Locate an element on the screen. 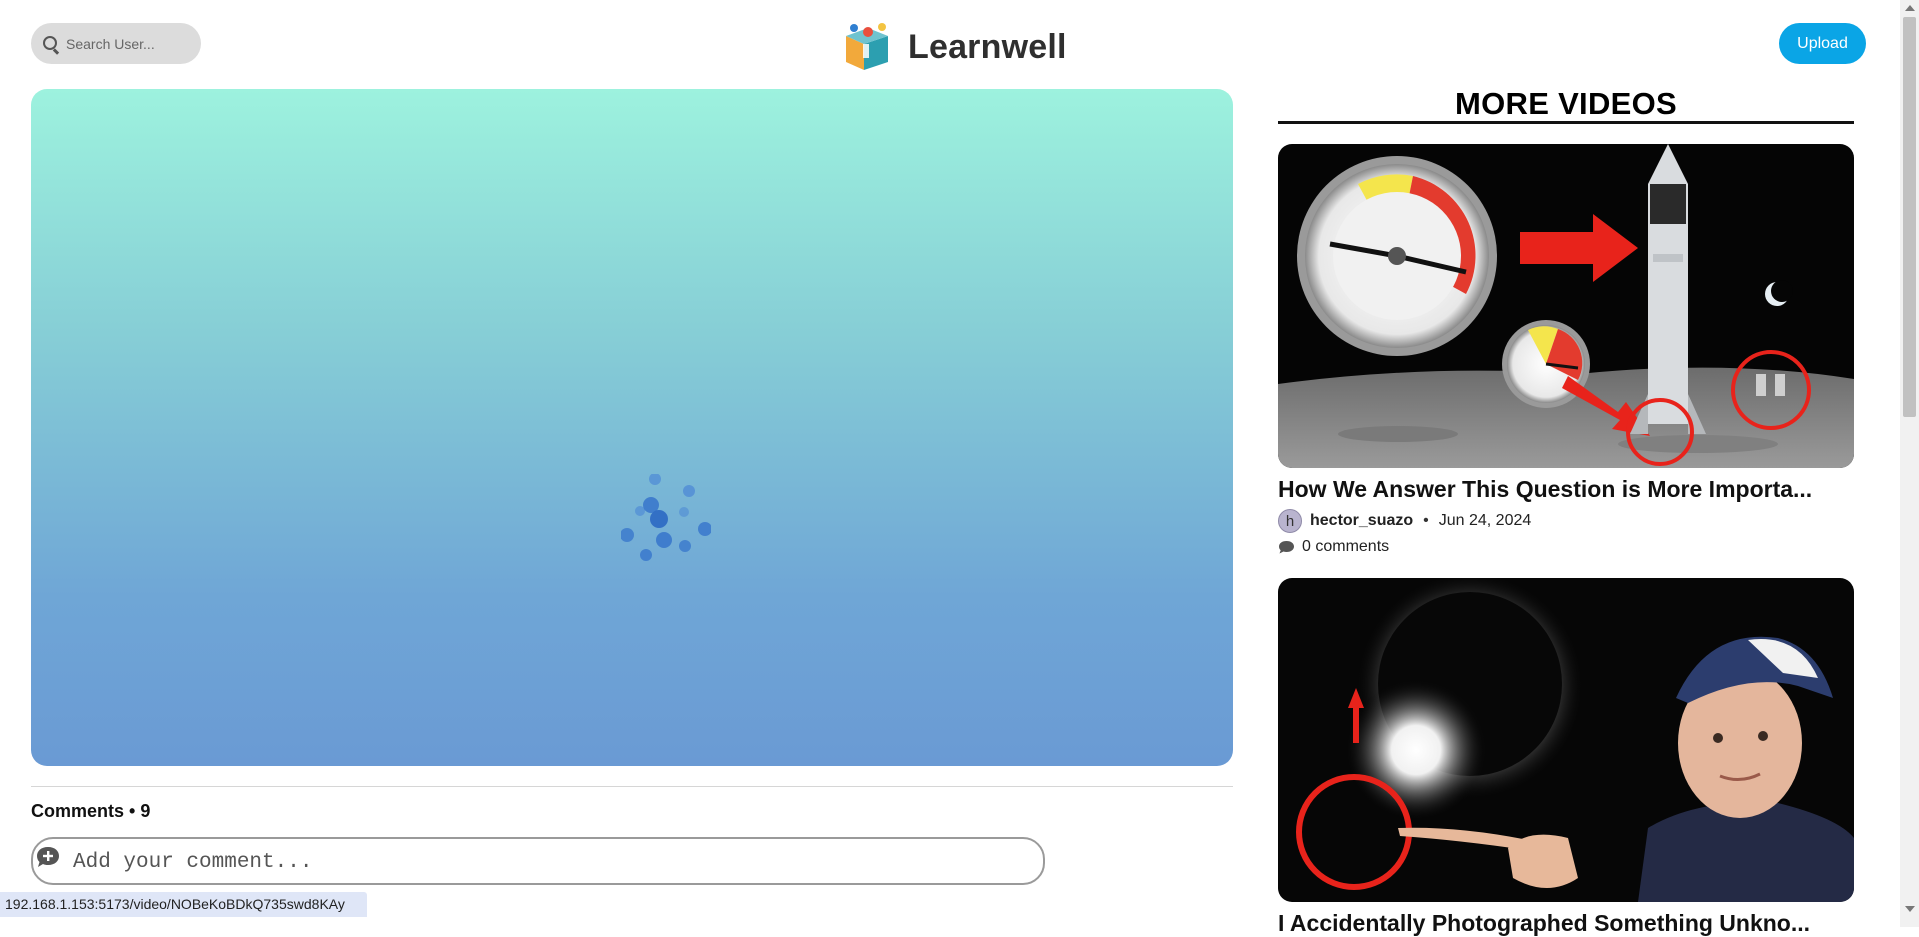 This screenshot has height=937, width=1919. brand: Learnwell is located at coordinates (954, 47).